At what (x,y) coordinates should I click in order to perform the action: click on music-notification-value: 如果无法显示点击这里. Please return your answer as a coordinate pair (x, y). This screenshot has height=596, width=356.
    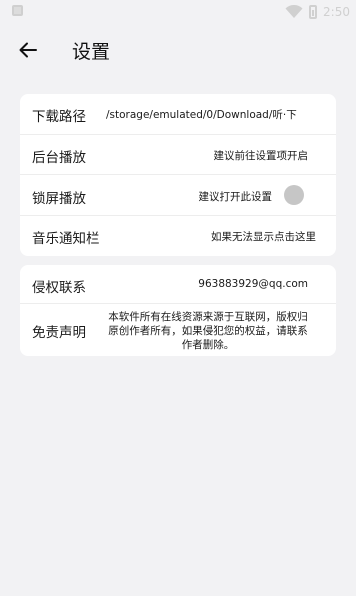
    Looking at the image, I should click on (263, 237).